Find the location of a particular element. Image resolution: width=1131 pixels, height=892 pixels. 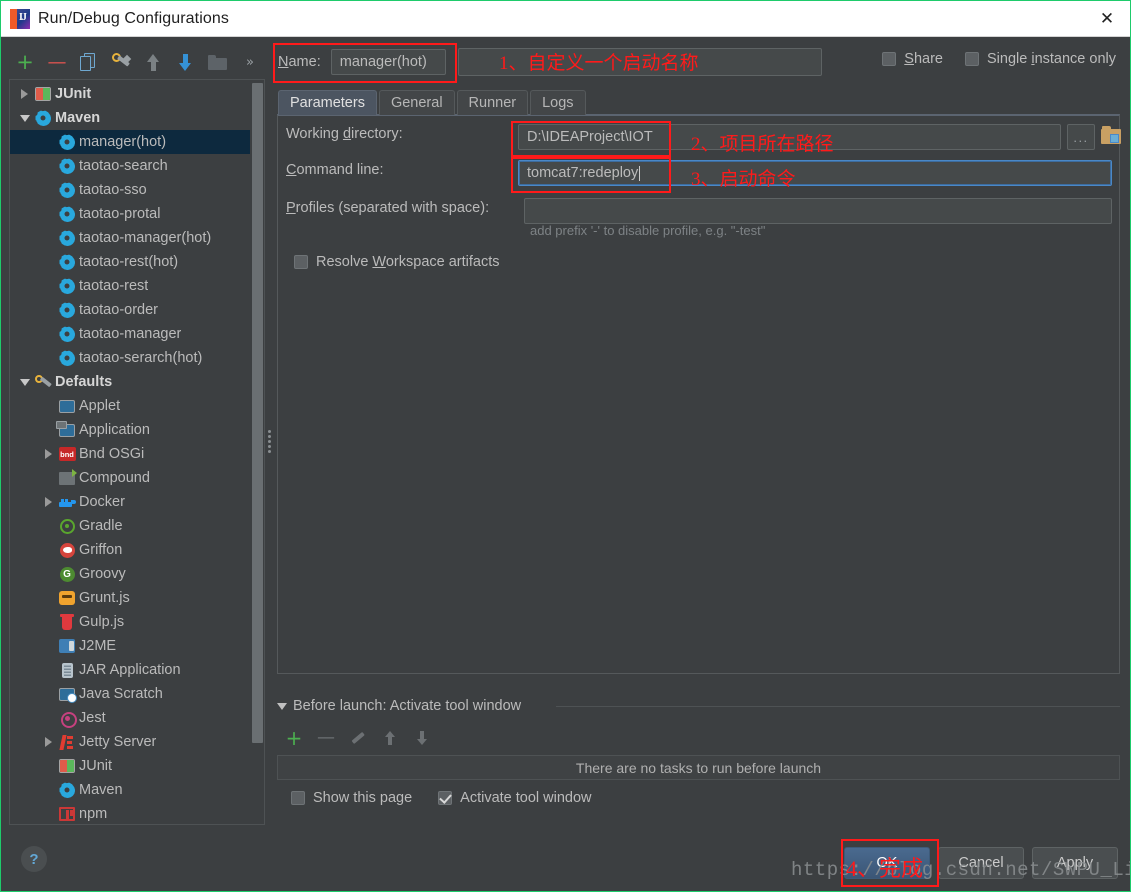

add-configuration-button: + is located at coordinates (25, 62).